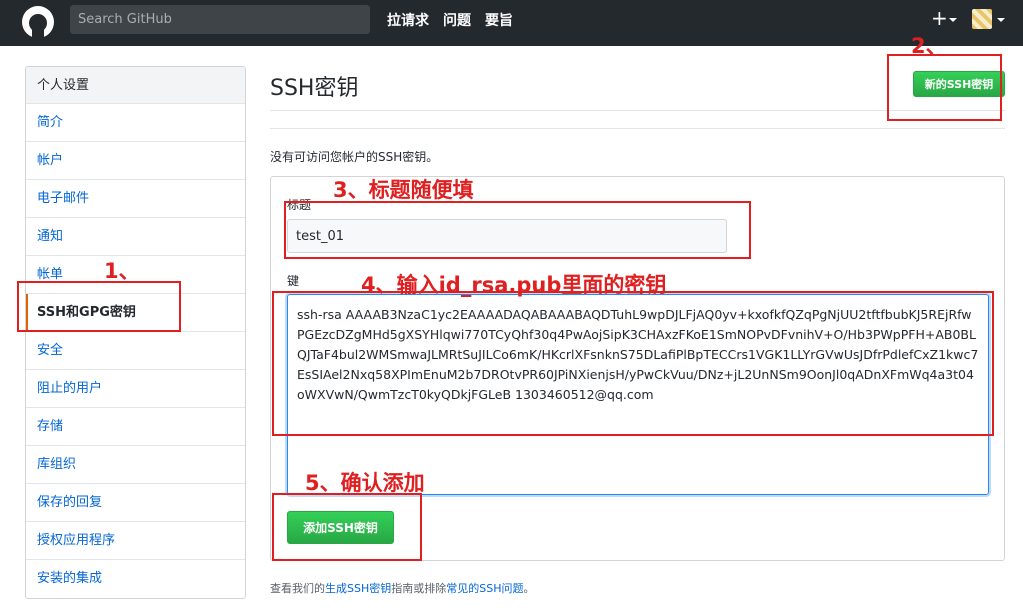 The width and height of the screenshot is (1023, 613). What do you see at coordinates (135, 237) in the screenshot?
I see `sidebar-item-notifications: 通知` at bounding box center [135, 237].